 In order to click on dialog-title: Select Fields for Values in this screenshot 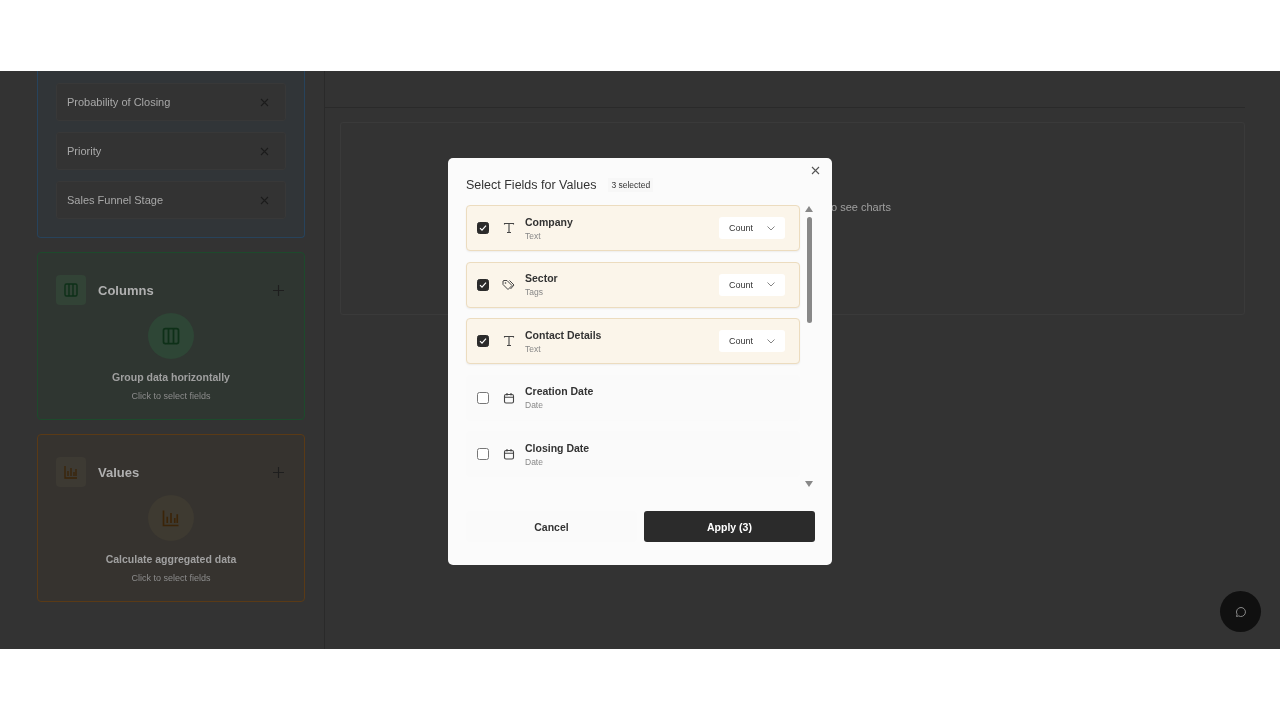, I will do `click(531, 185)`.